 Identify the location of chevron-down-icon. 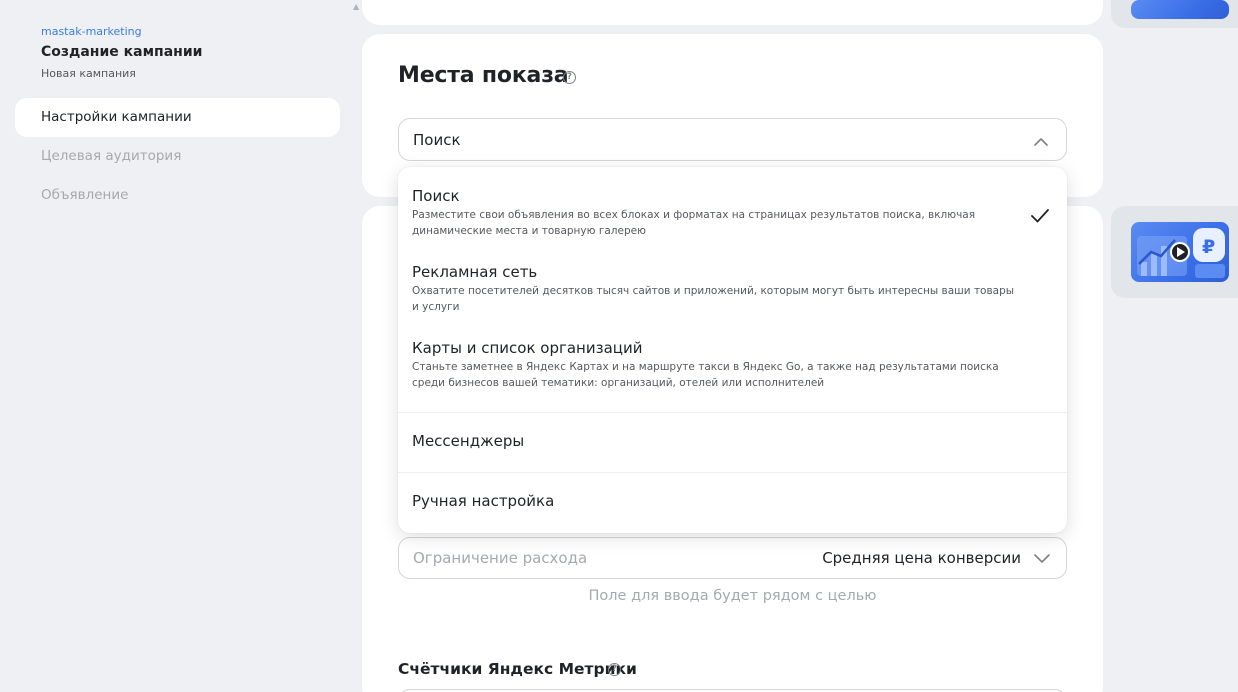
(1042, 558).